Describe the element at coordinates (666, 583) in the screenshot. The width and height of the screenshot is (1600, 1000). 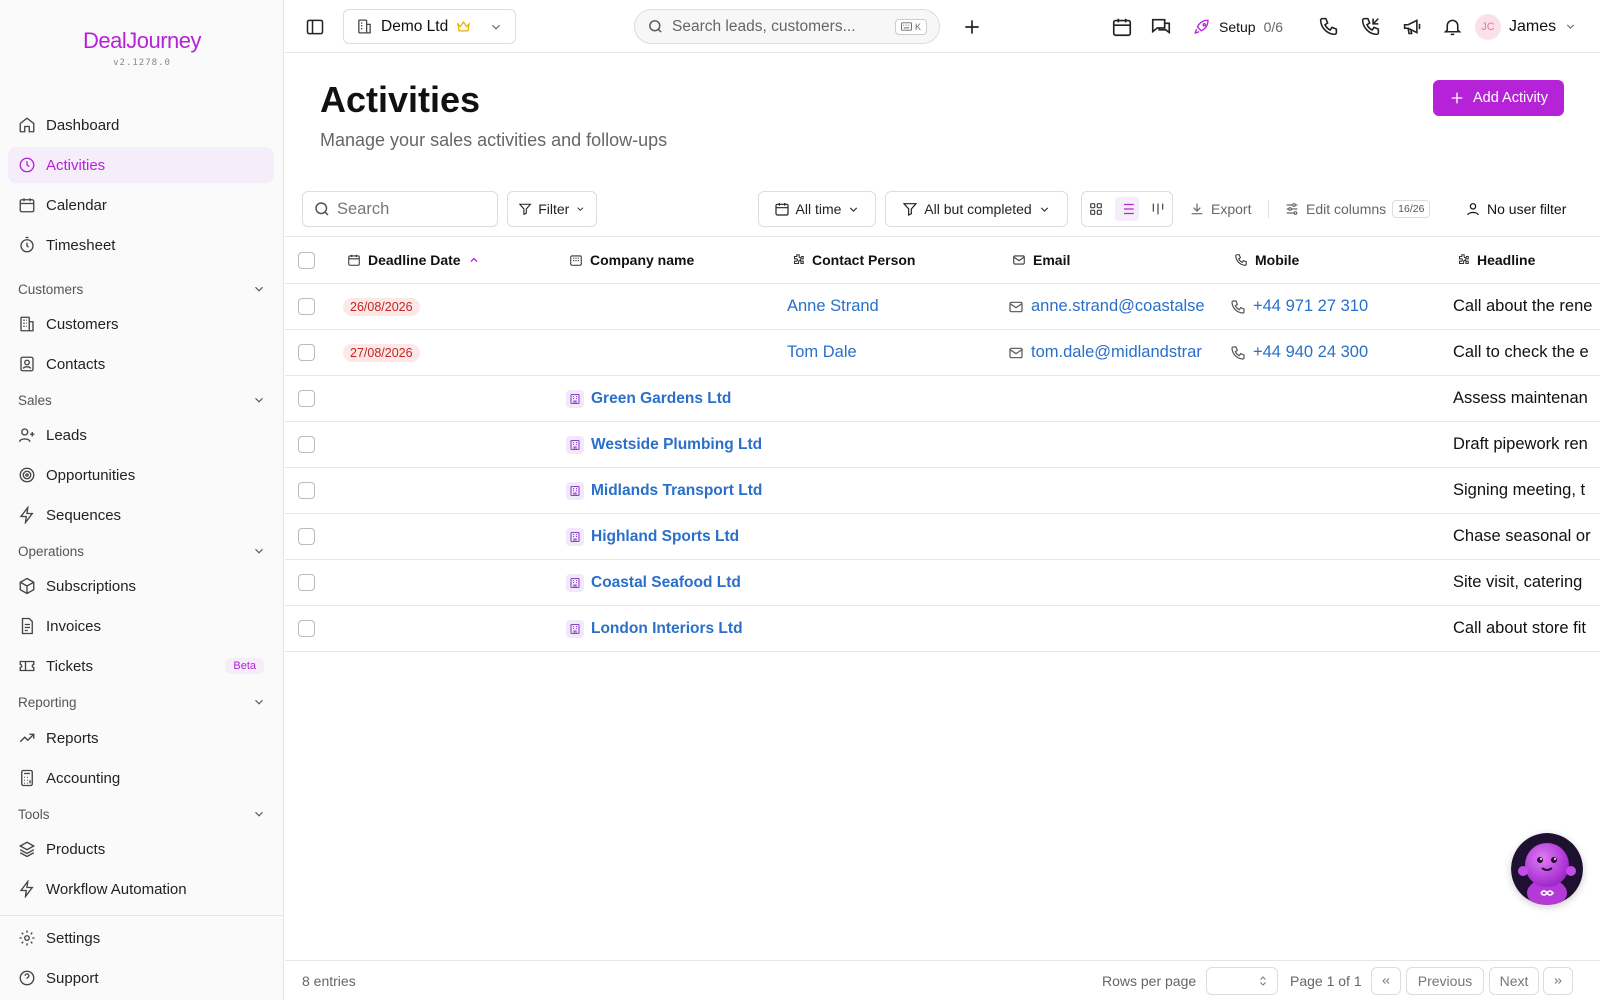
I see `company-link: Coastal Seafood Ltd` at that location.